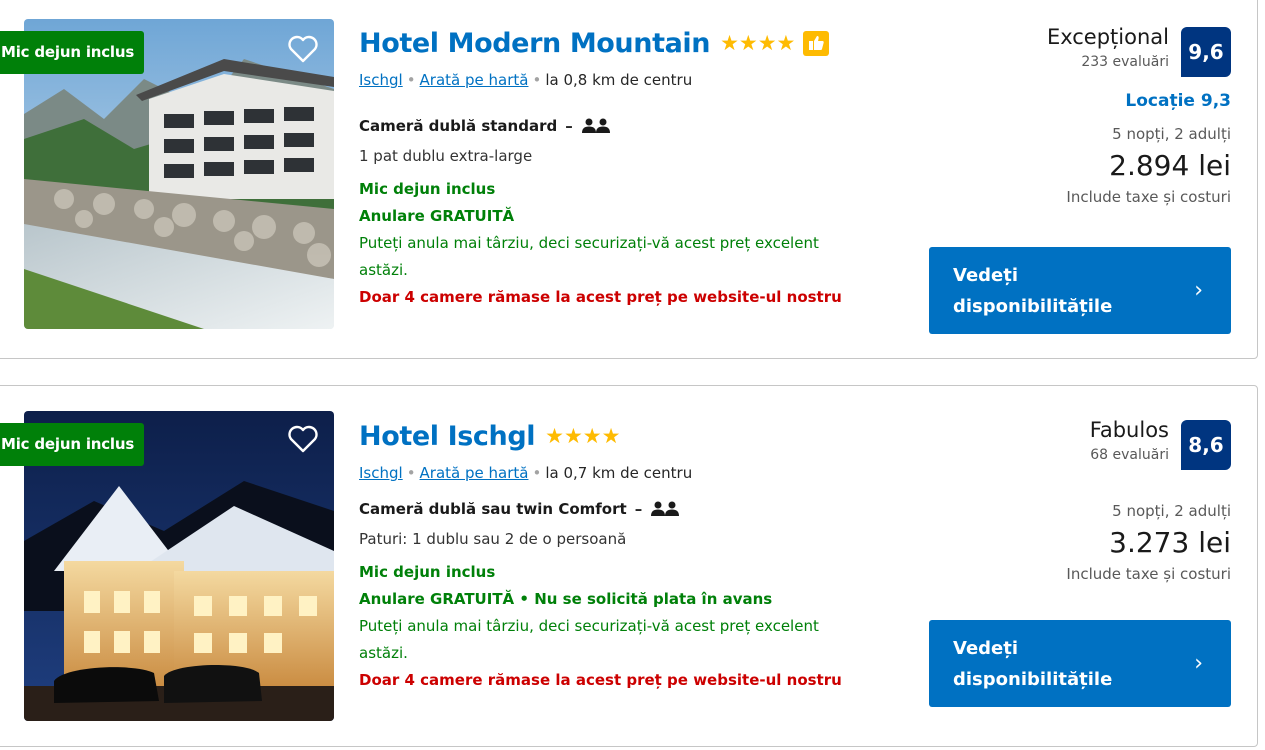  What do you see at coordinates (619, 473) in the screenshot?
I see `distance-text: la 0,7 km de centru` at bounding box center [619, 473].